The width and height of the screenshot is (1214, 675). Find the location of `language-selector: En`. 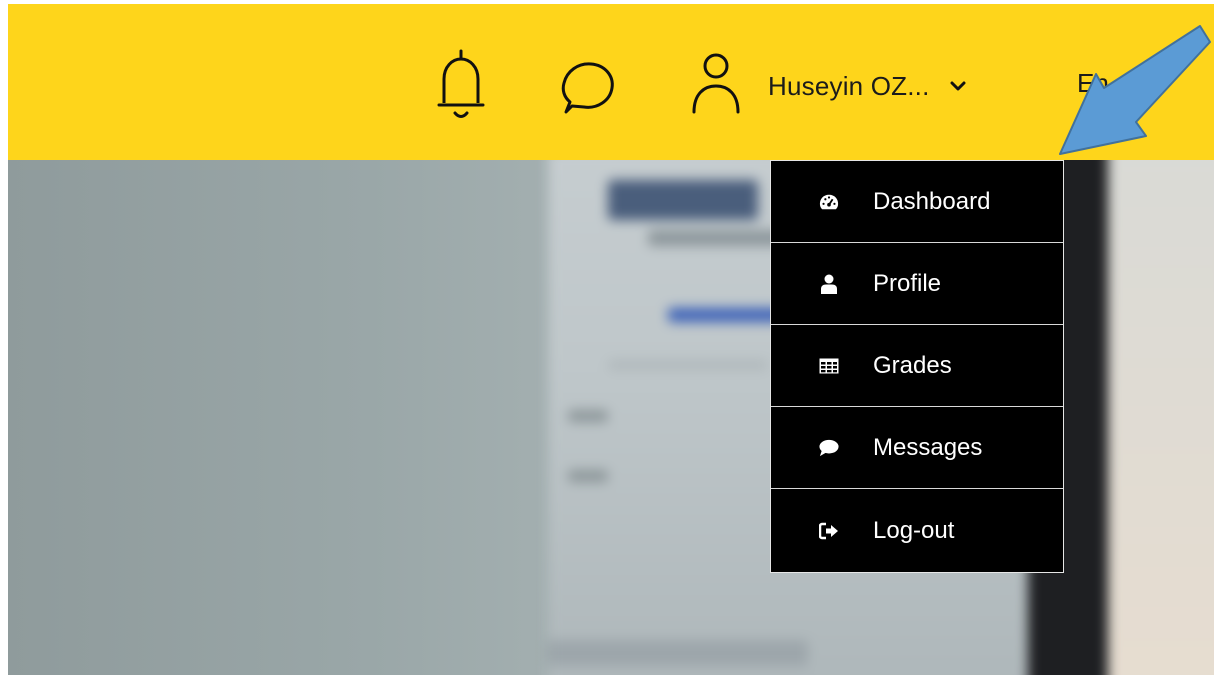

language-selector: En is located at coordinates (1093, 83).